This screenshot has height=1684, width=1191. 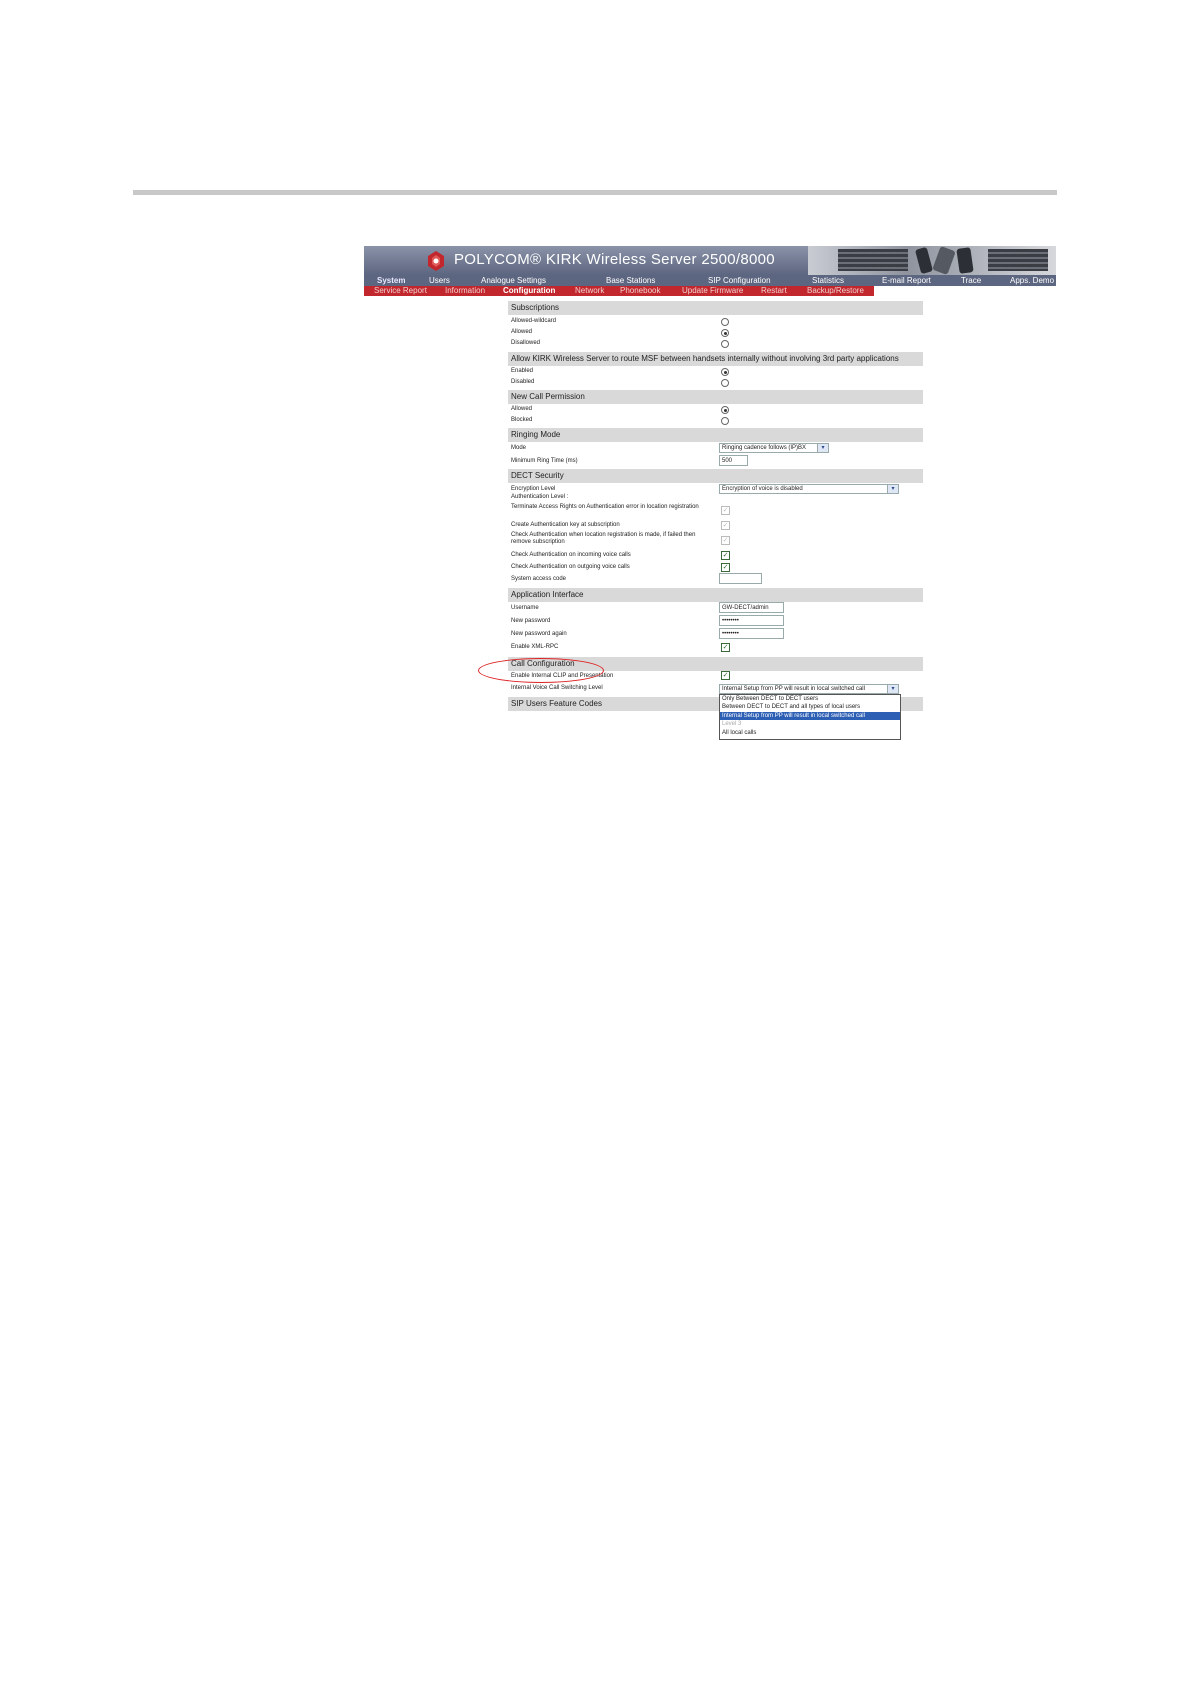 What do you see at coordinates (725, 372) in the screenshot?
I see `radio-msf-enabled` at bounding box center [725, 372].